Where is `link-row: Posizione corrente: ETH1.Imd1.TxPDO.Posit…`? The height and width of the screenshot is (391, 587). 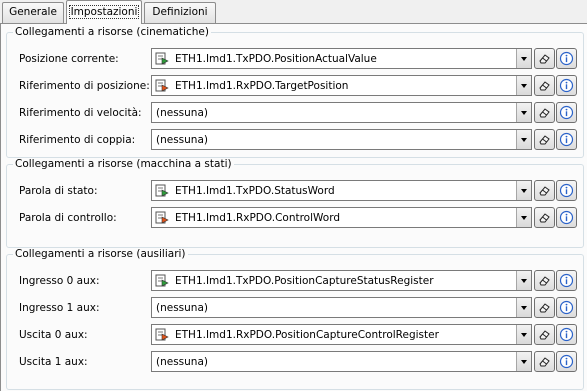 link-row: Posizione corrente: ETH1.Imd1.TxPDO.Posit… is located at coordinates (295, 59).